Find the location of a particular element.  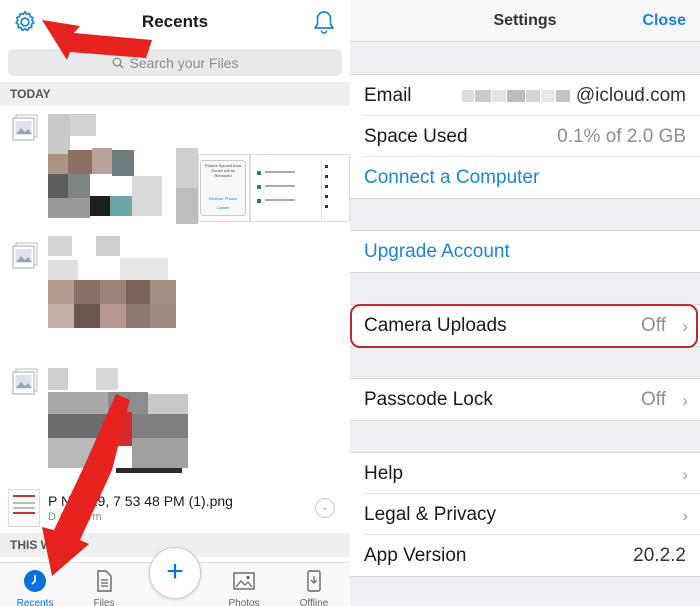

file-thumbnail-icon is located at coordinates (24, 508).